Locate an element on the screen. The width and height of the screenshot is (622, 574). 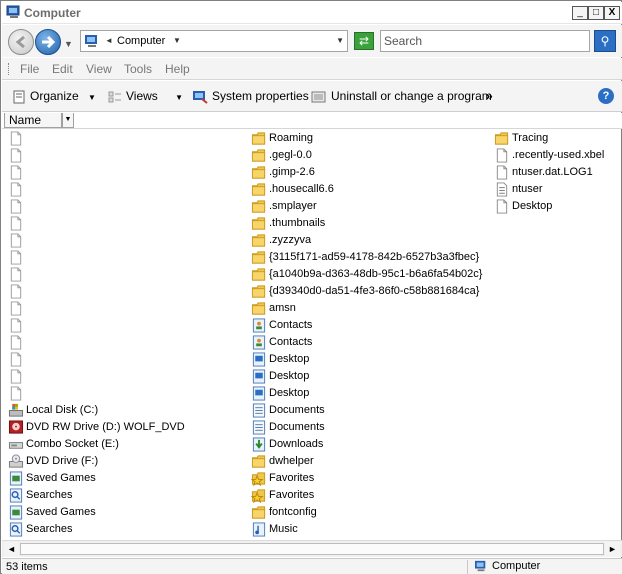
text-file-icon is located at coordinates (502, 189).